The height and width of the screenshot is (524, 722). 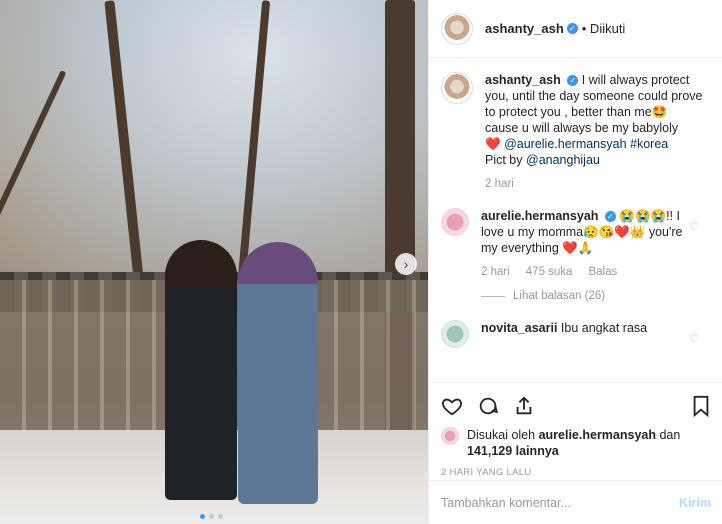 I want to click on send-button: Kirim, so click(x=695, y=503).